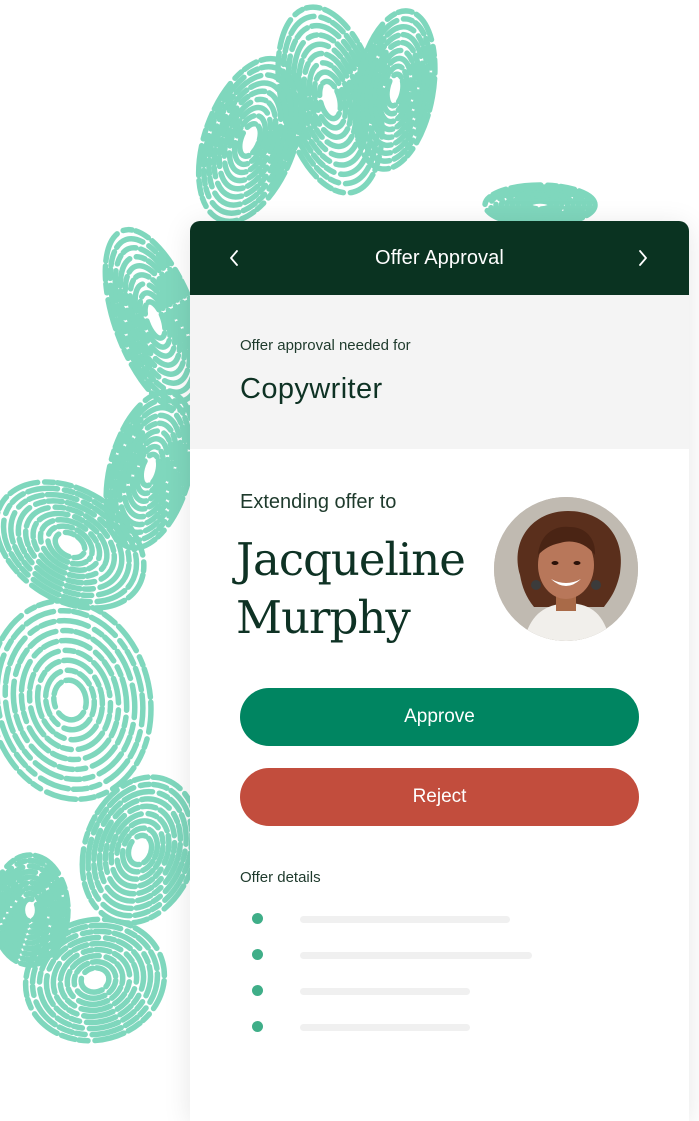  I want to click on avatar-portrait, so click(566, 569).